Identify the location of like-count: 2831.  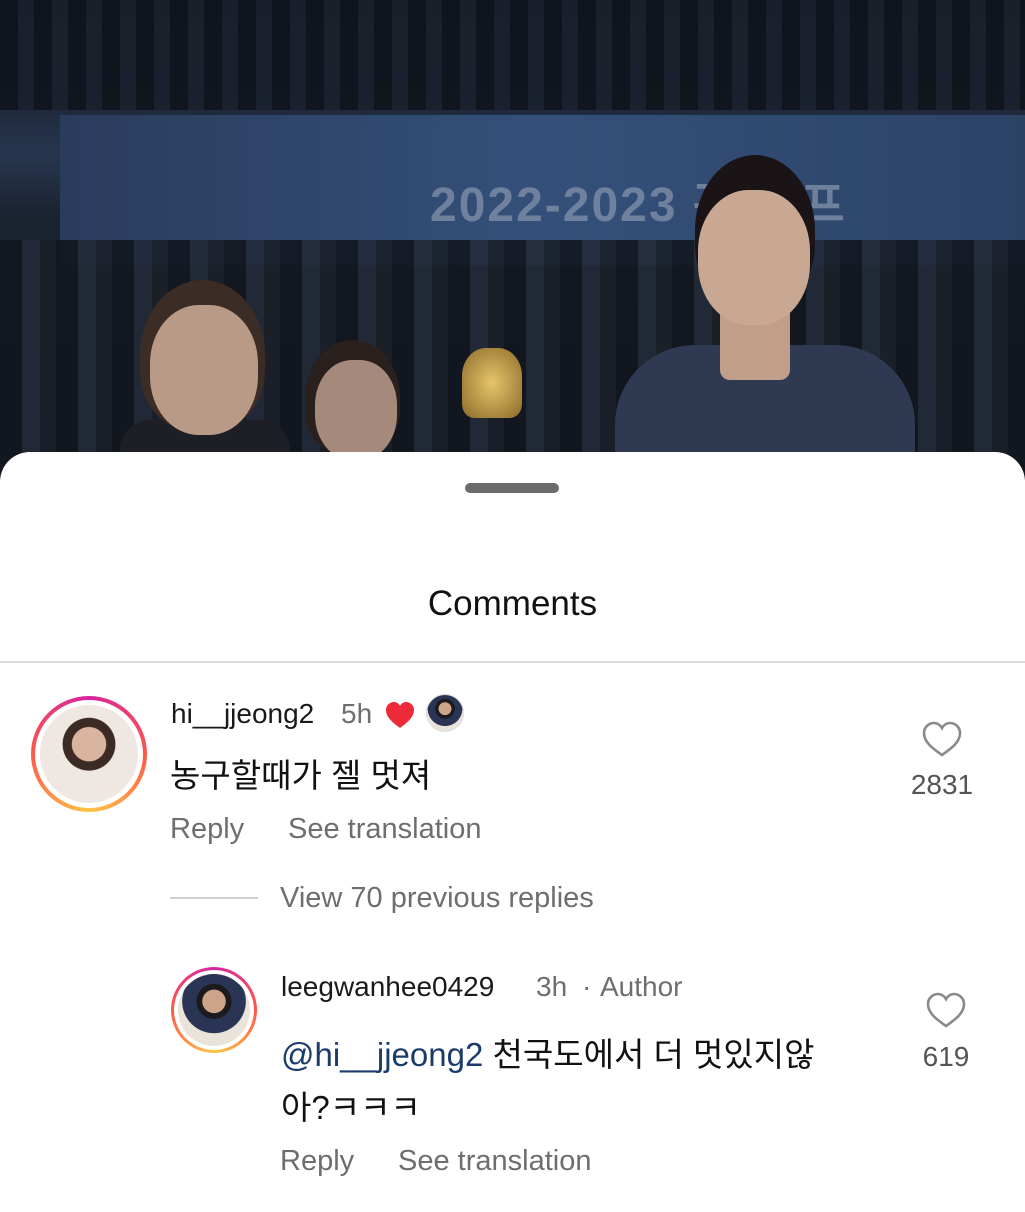
(942, 784).